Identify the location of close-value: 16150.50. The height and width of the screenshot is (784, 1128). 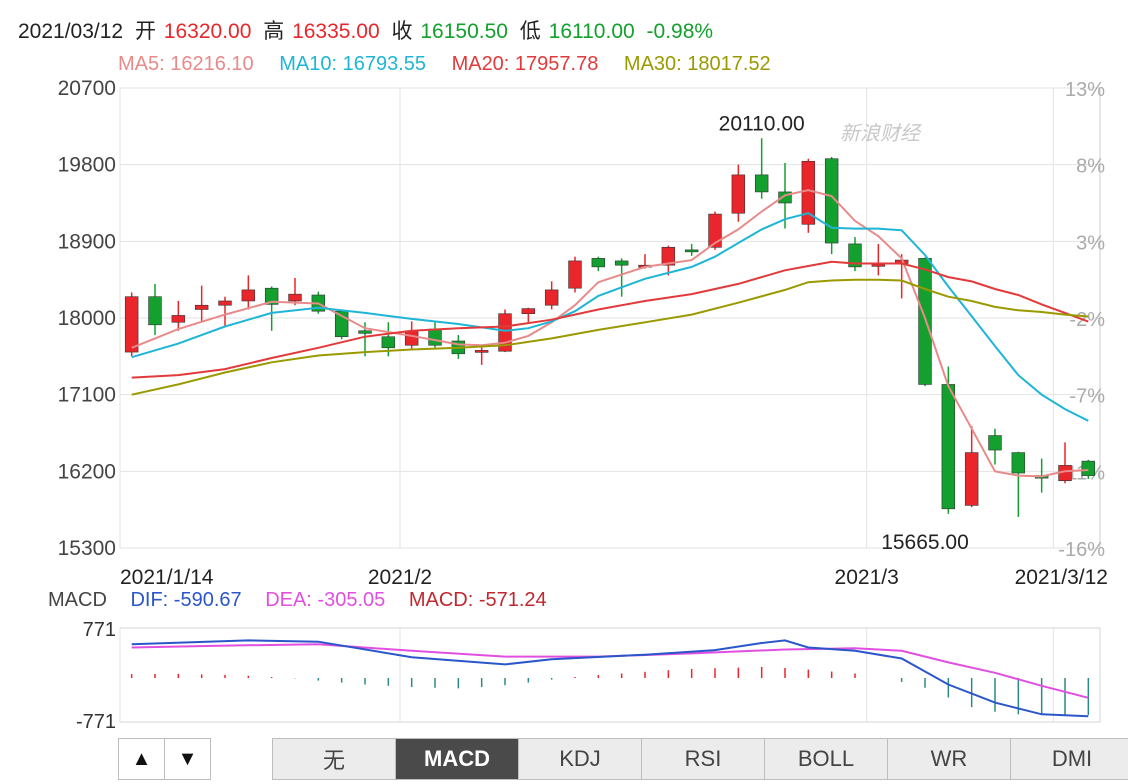
(464, 31).